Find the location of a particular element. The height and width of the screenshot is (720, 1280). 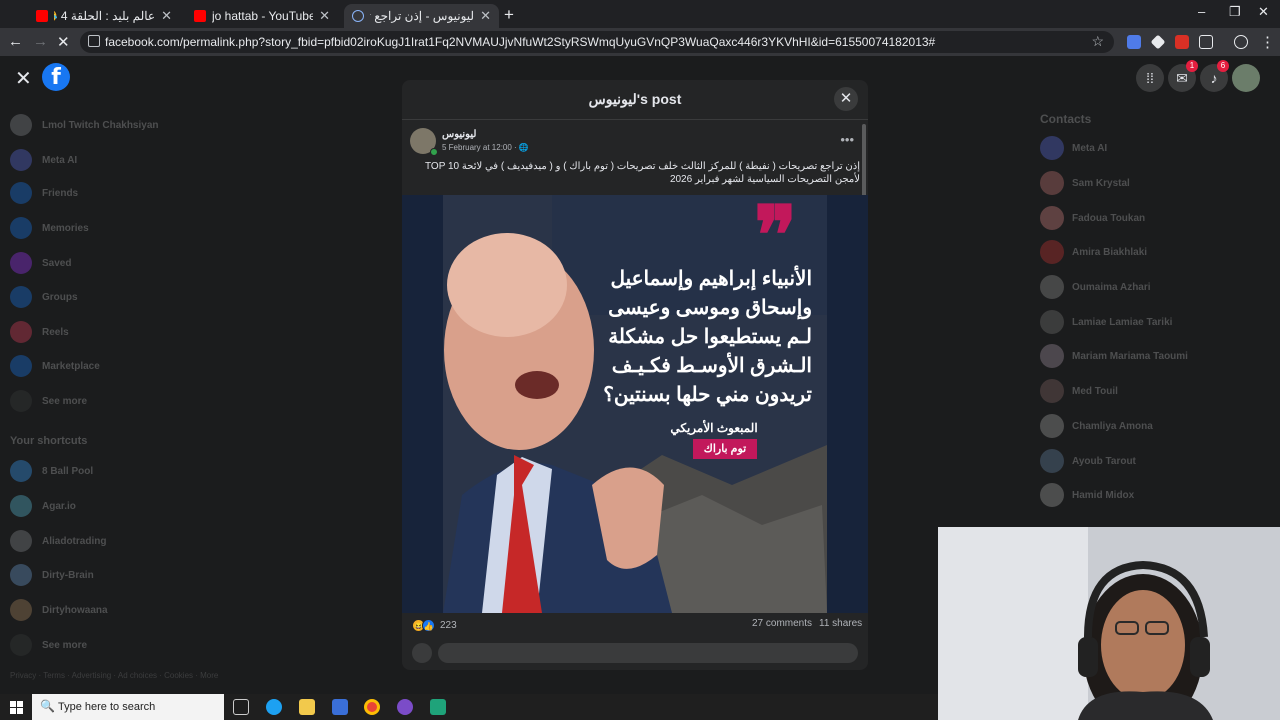

quote-mark-icon: ❞ is located at coordinates (776, 238).